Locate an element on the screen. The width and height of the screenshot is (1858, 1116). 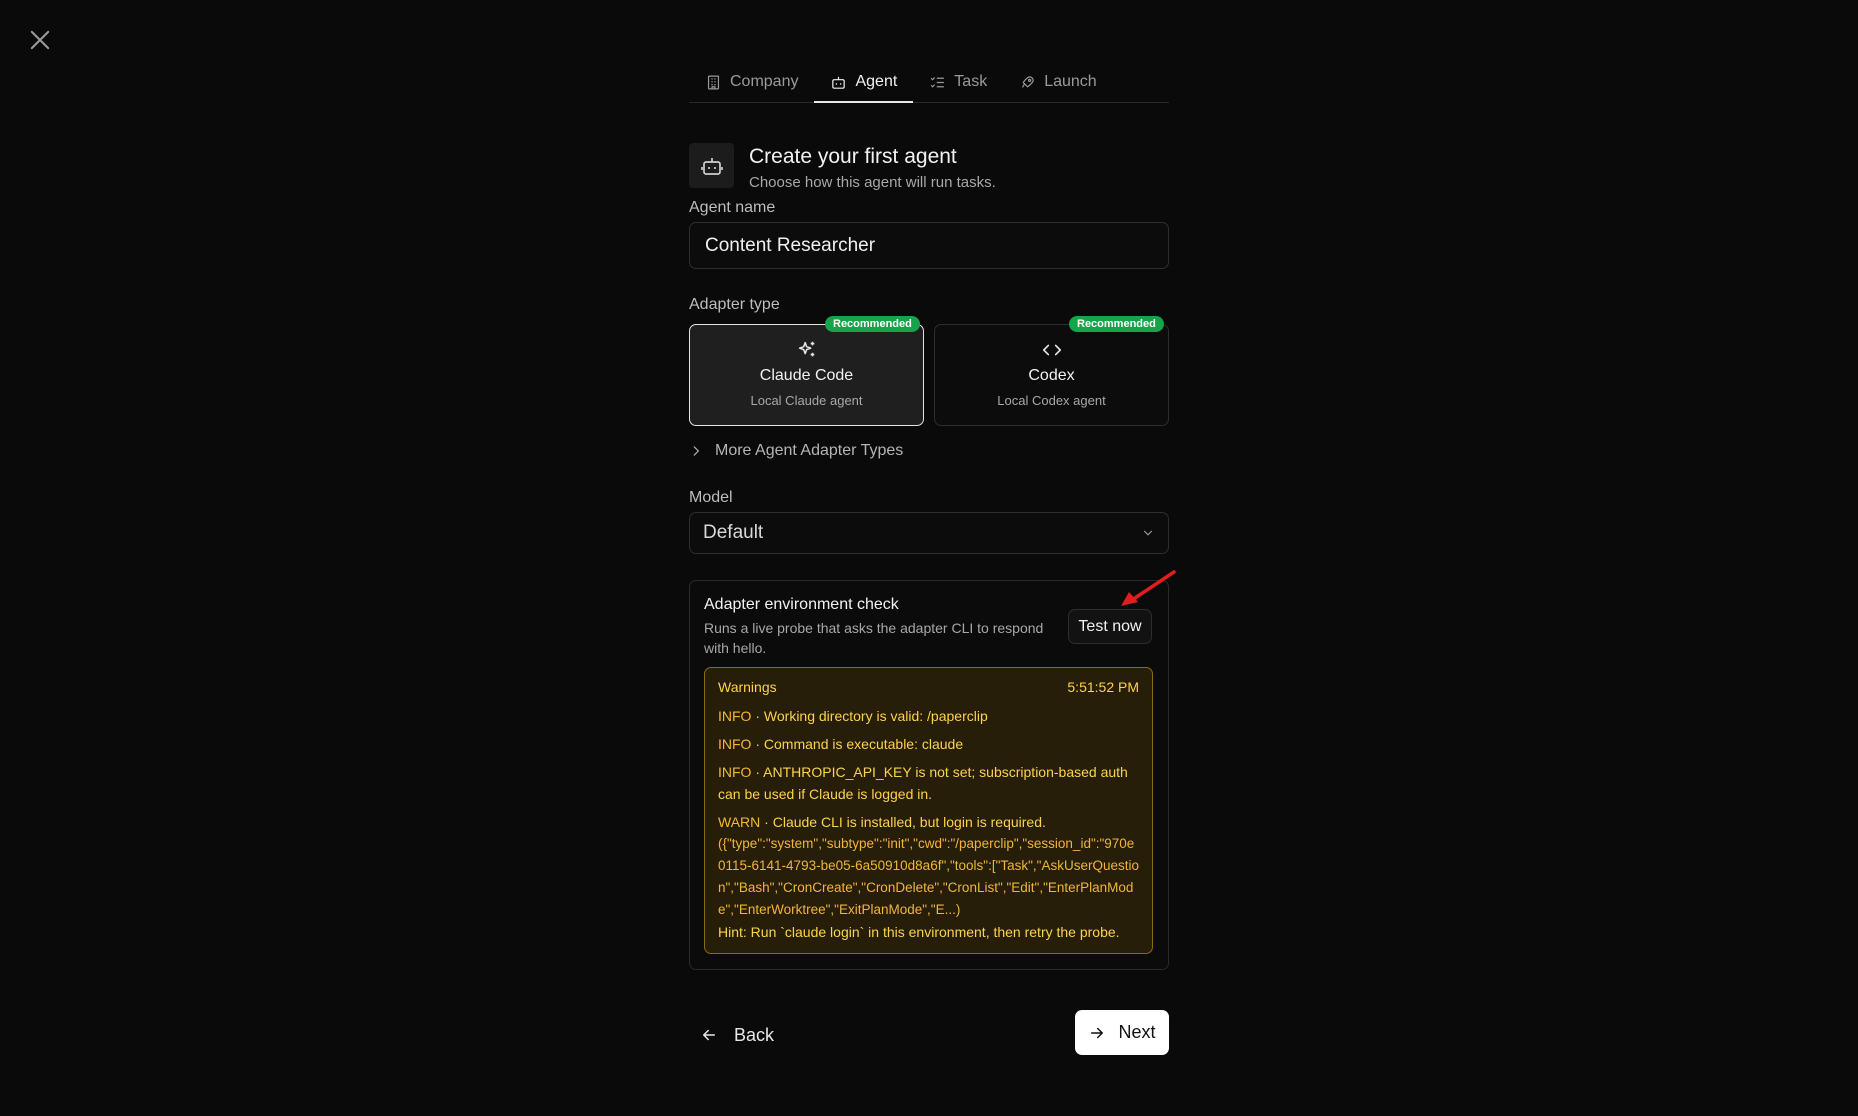
log-message: Working directory is valid: /paperclip is located at coordinates (875, 716).